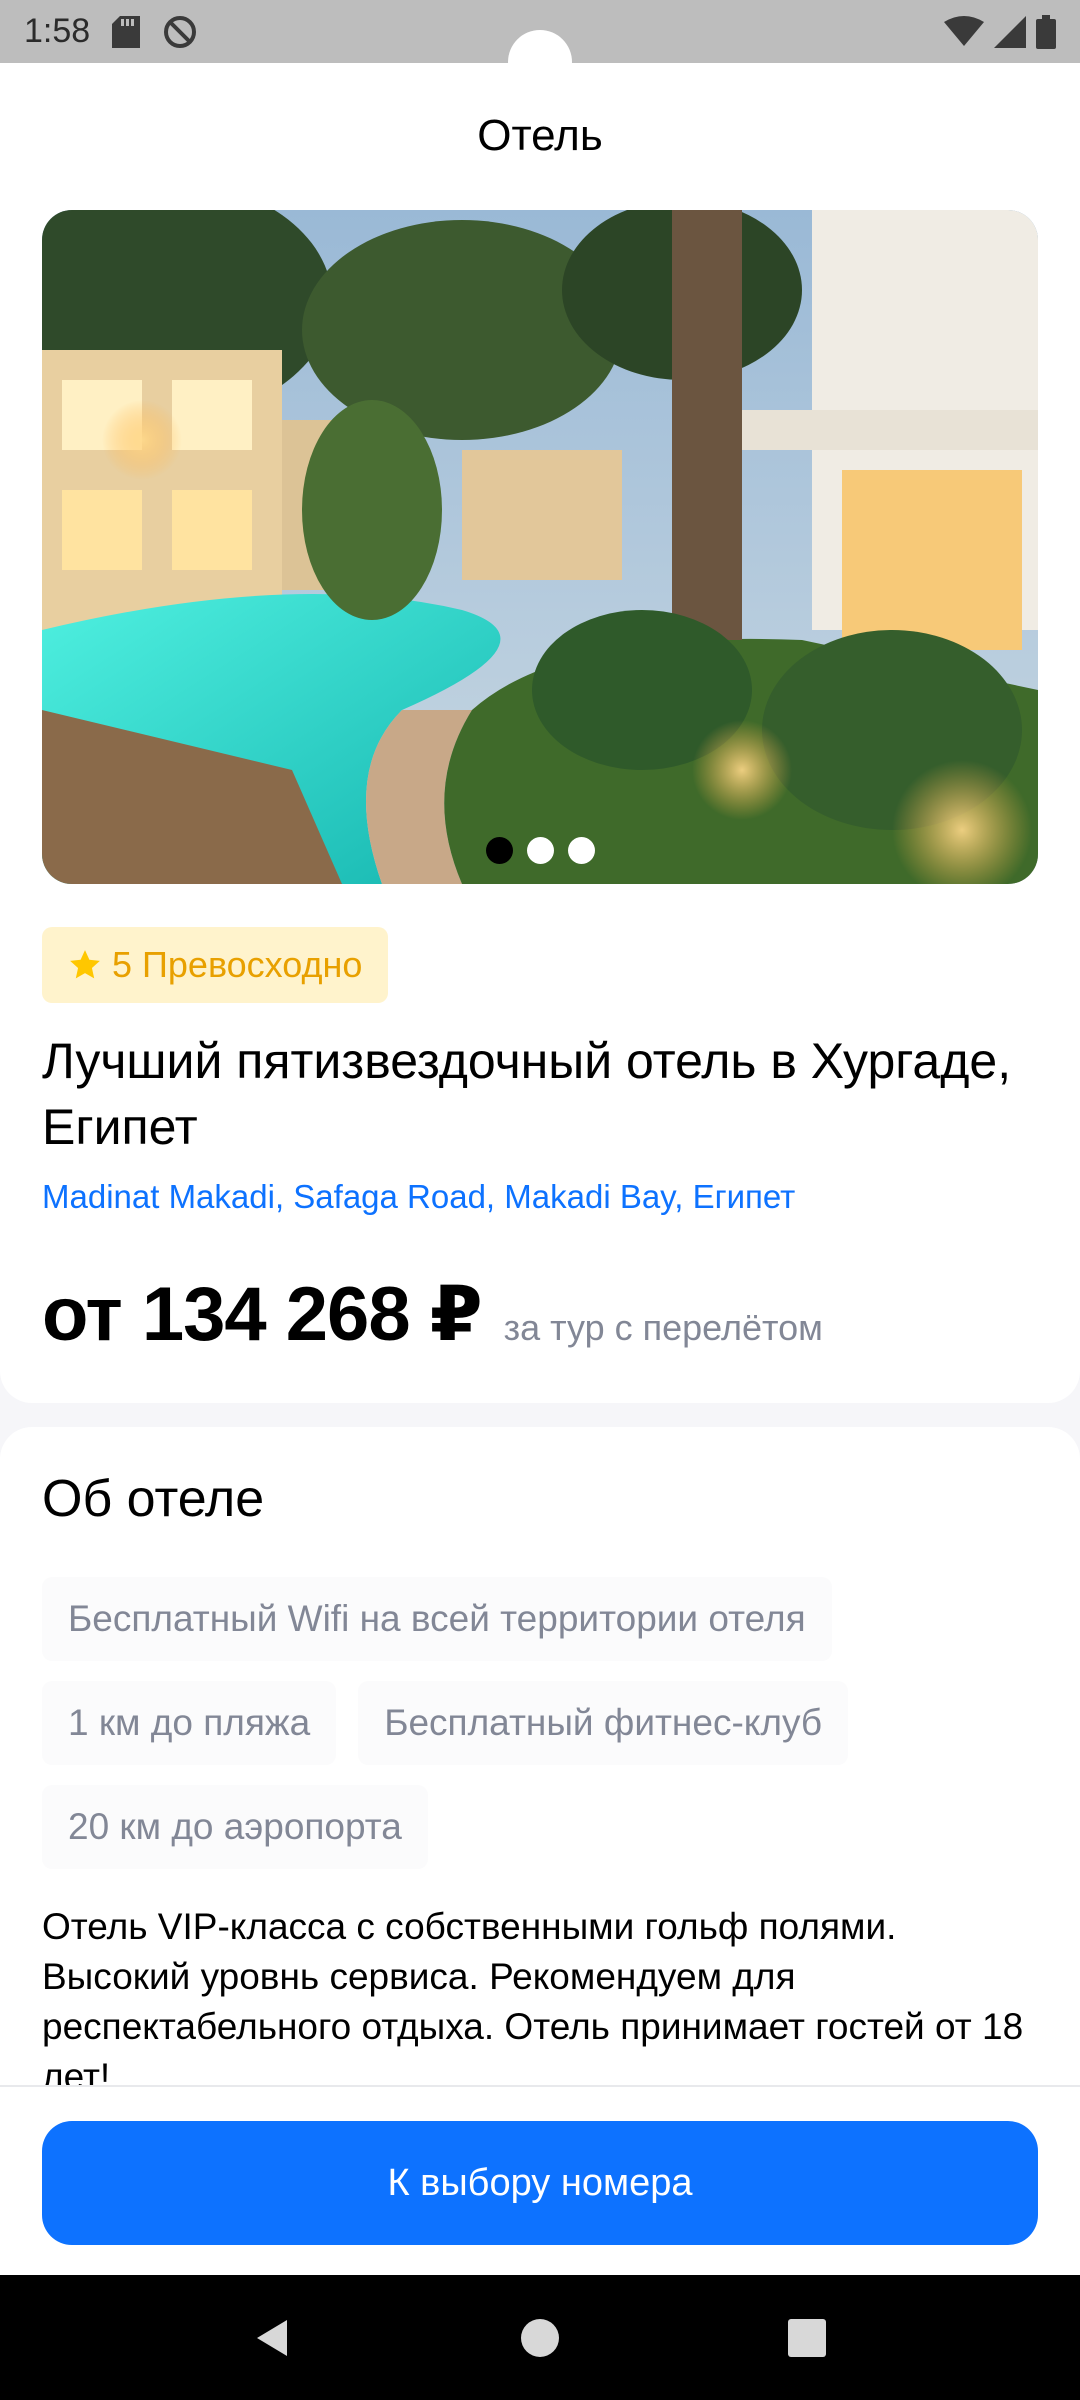  What do you see at coordinates (273, 2338) in the screenshot?
I see `back-icon` at bounding box center [273, 2338].